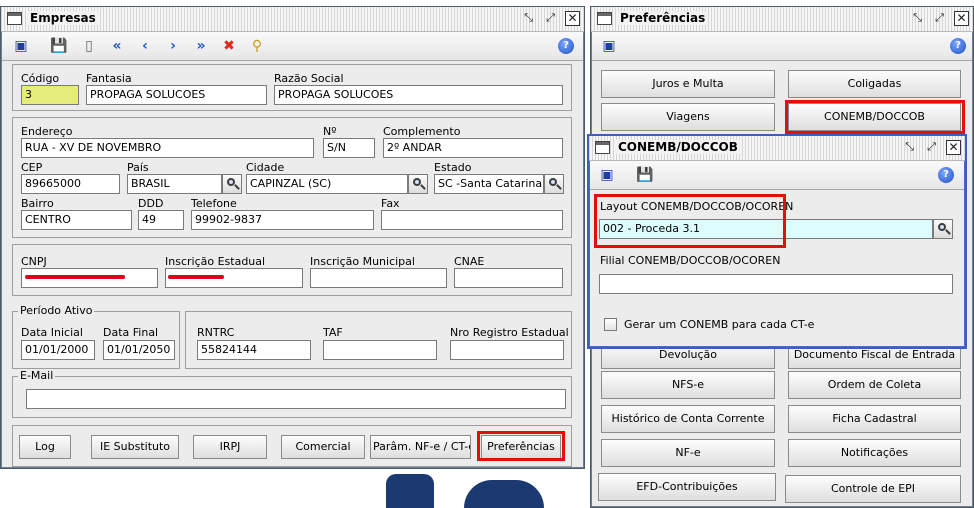 Image resolution: width=974 pixels, height=508 pixels. I want to click on controle-epi-button: Controle de EPI, so click(873, 489).